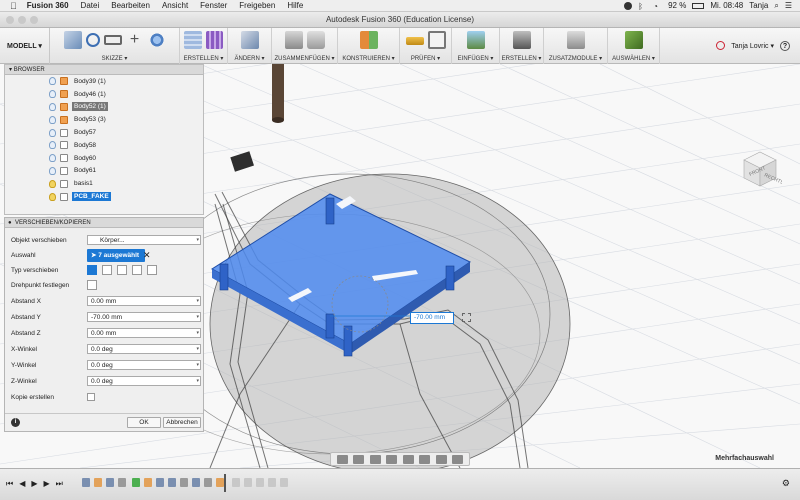 Image resolution: width=800 pixels, height=500 pixels. I want to click on clock: Mi. 08:48, so click(726, 5).